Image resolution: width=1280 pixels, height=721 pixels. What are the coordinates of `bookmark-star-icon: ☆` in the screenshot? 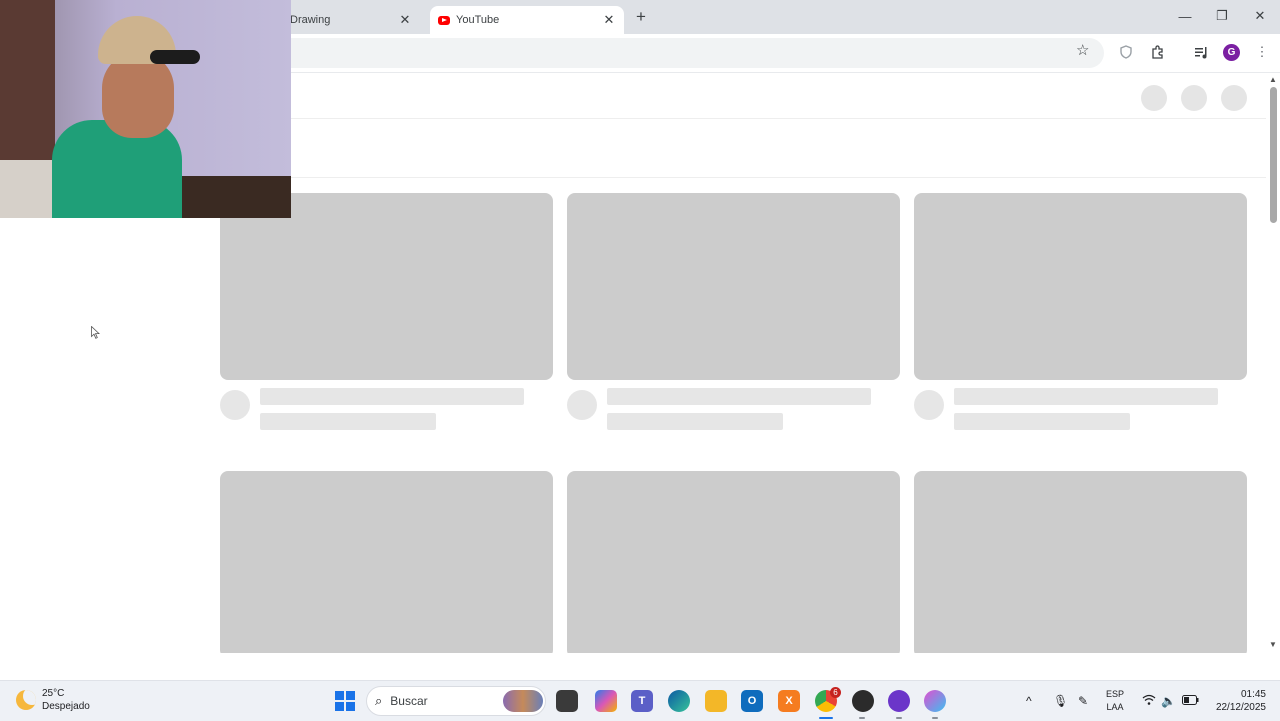 It's located at (1082, 50).